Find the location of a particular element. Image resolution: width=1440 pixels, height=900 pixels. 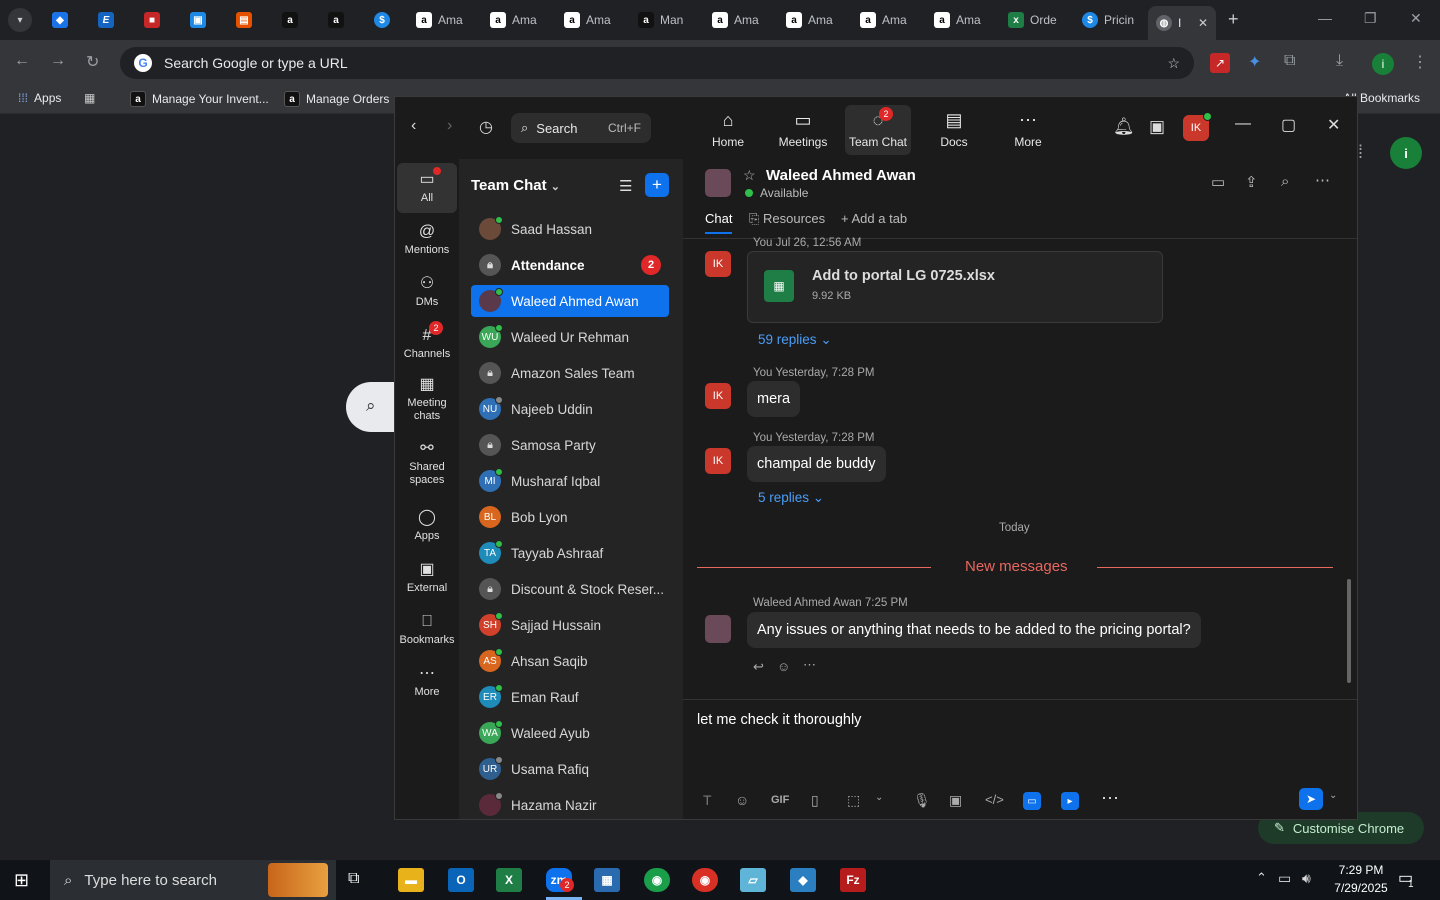

extension-red-icon: ↗ is located at coordinates (1220, 63).